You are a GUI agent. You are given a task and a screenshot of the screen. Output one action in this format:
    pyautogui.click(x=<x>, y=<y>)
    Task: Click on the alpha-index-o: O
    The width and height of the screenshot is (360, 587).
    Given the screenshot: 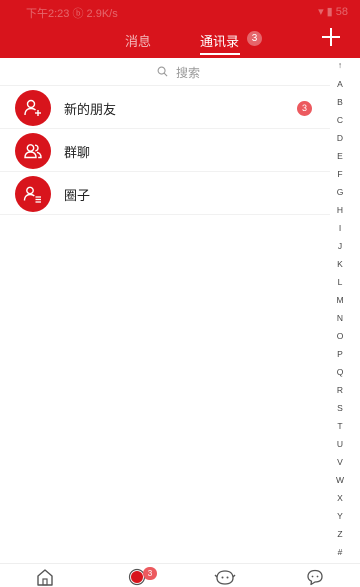 What is the action you would take?
    pyautogui.click(x=340, y=336)
    